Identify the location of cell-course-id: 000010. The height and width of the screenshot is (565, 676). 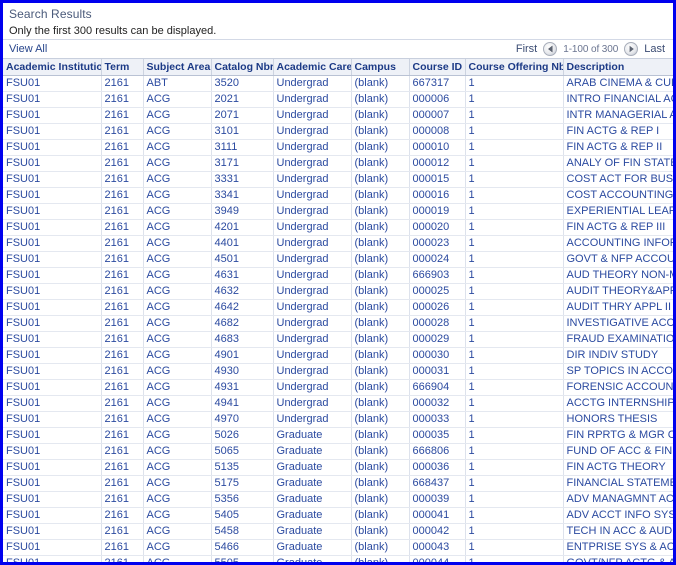
(437, 147).